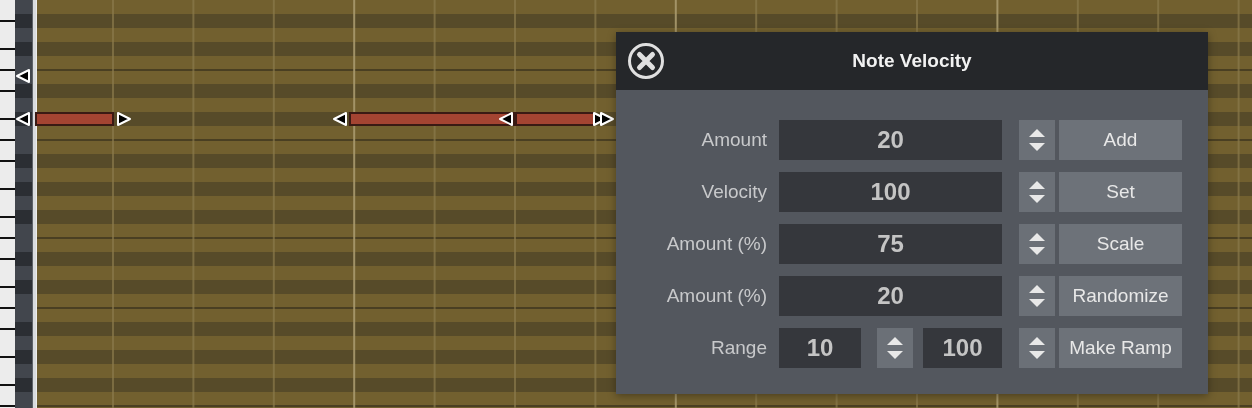 The width and height of the screenshot is (1252, 408). What do you see at coordinates (1120, 192) in the screenshot?
I see `action-button: Set` at bounding box center [1120, 192].